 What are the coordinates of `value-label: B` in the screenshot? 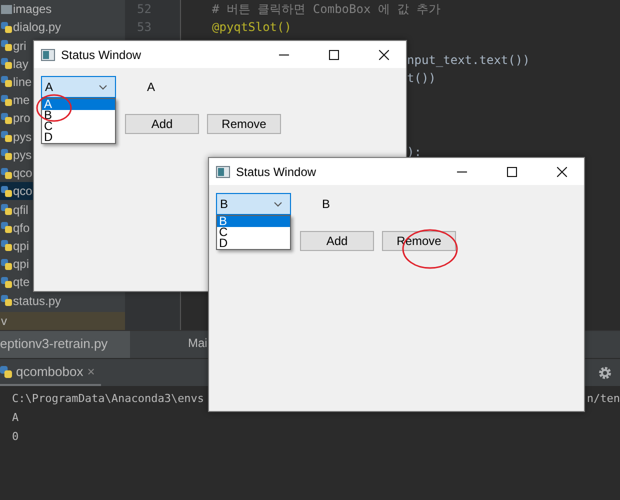 It's located at (326, 204).